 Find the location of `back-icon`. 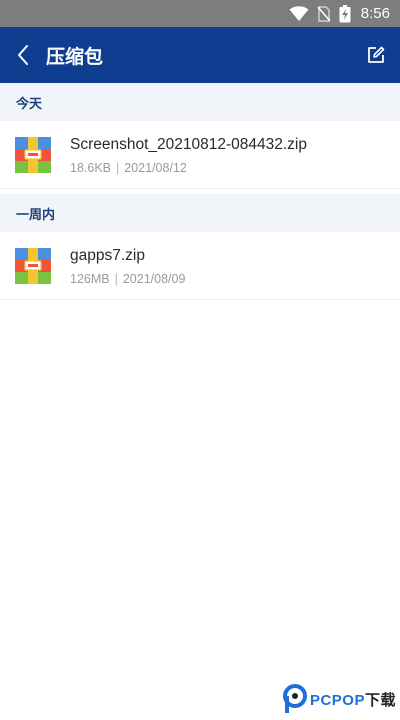

back-icon is located at coordinates (23, 55).